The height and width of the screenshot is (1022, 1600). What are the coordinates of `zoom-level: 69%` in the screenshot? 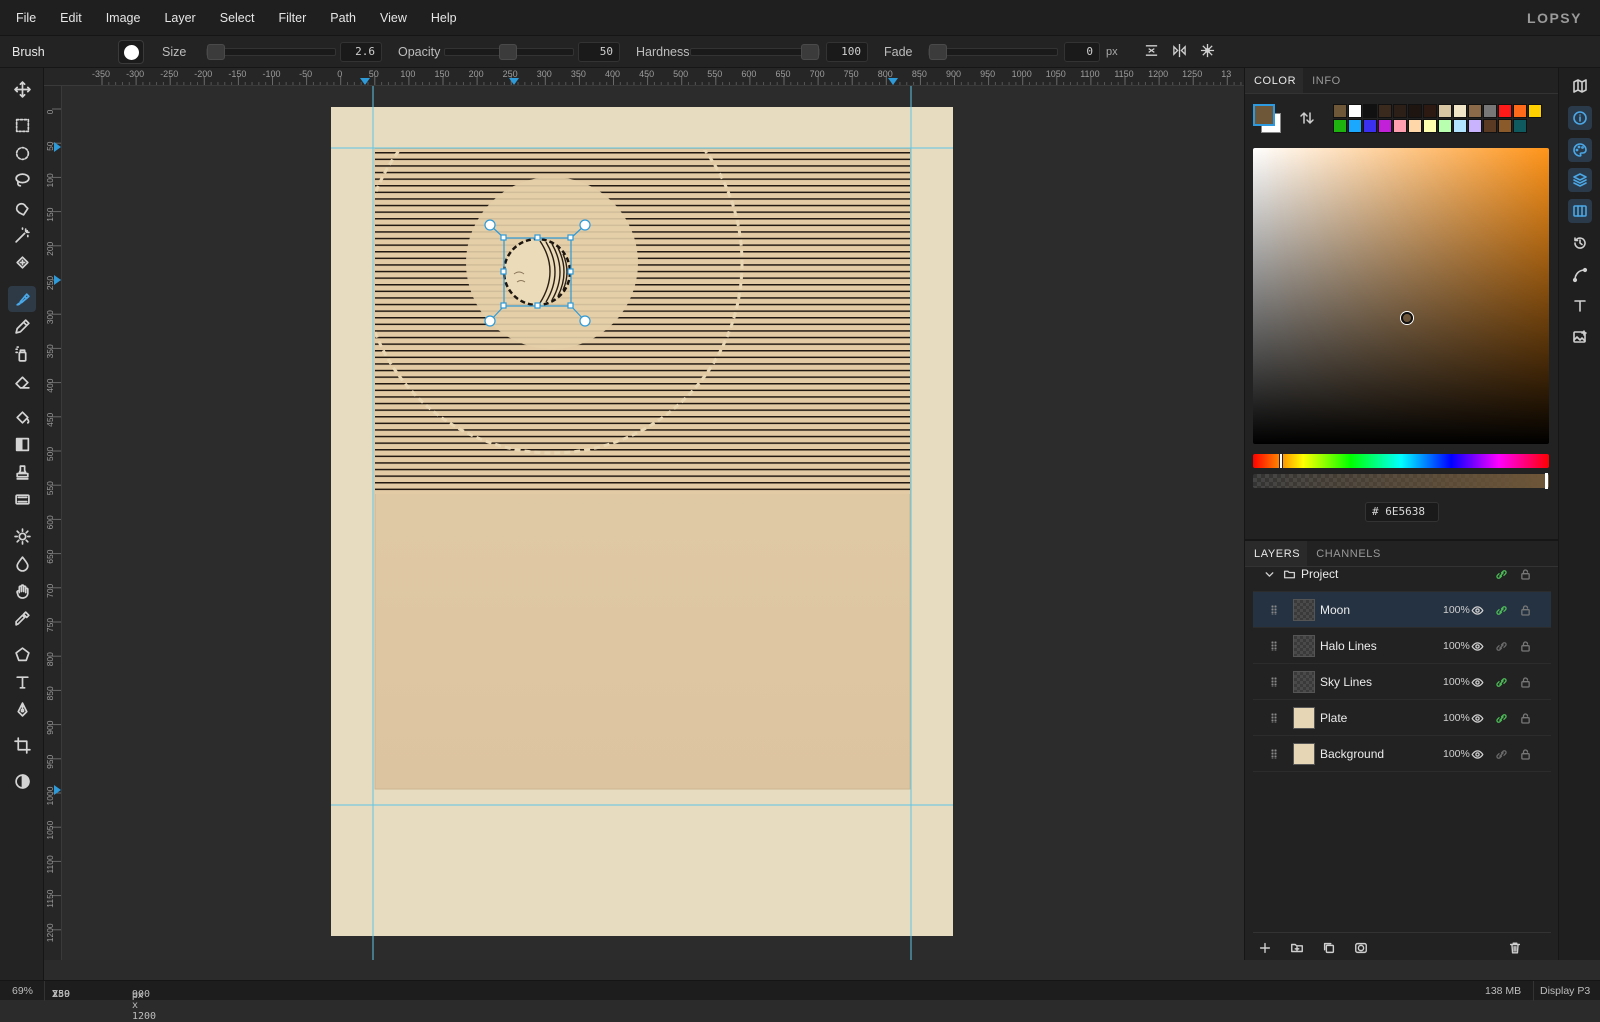 It's located at (22, 991).